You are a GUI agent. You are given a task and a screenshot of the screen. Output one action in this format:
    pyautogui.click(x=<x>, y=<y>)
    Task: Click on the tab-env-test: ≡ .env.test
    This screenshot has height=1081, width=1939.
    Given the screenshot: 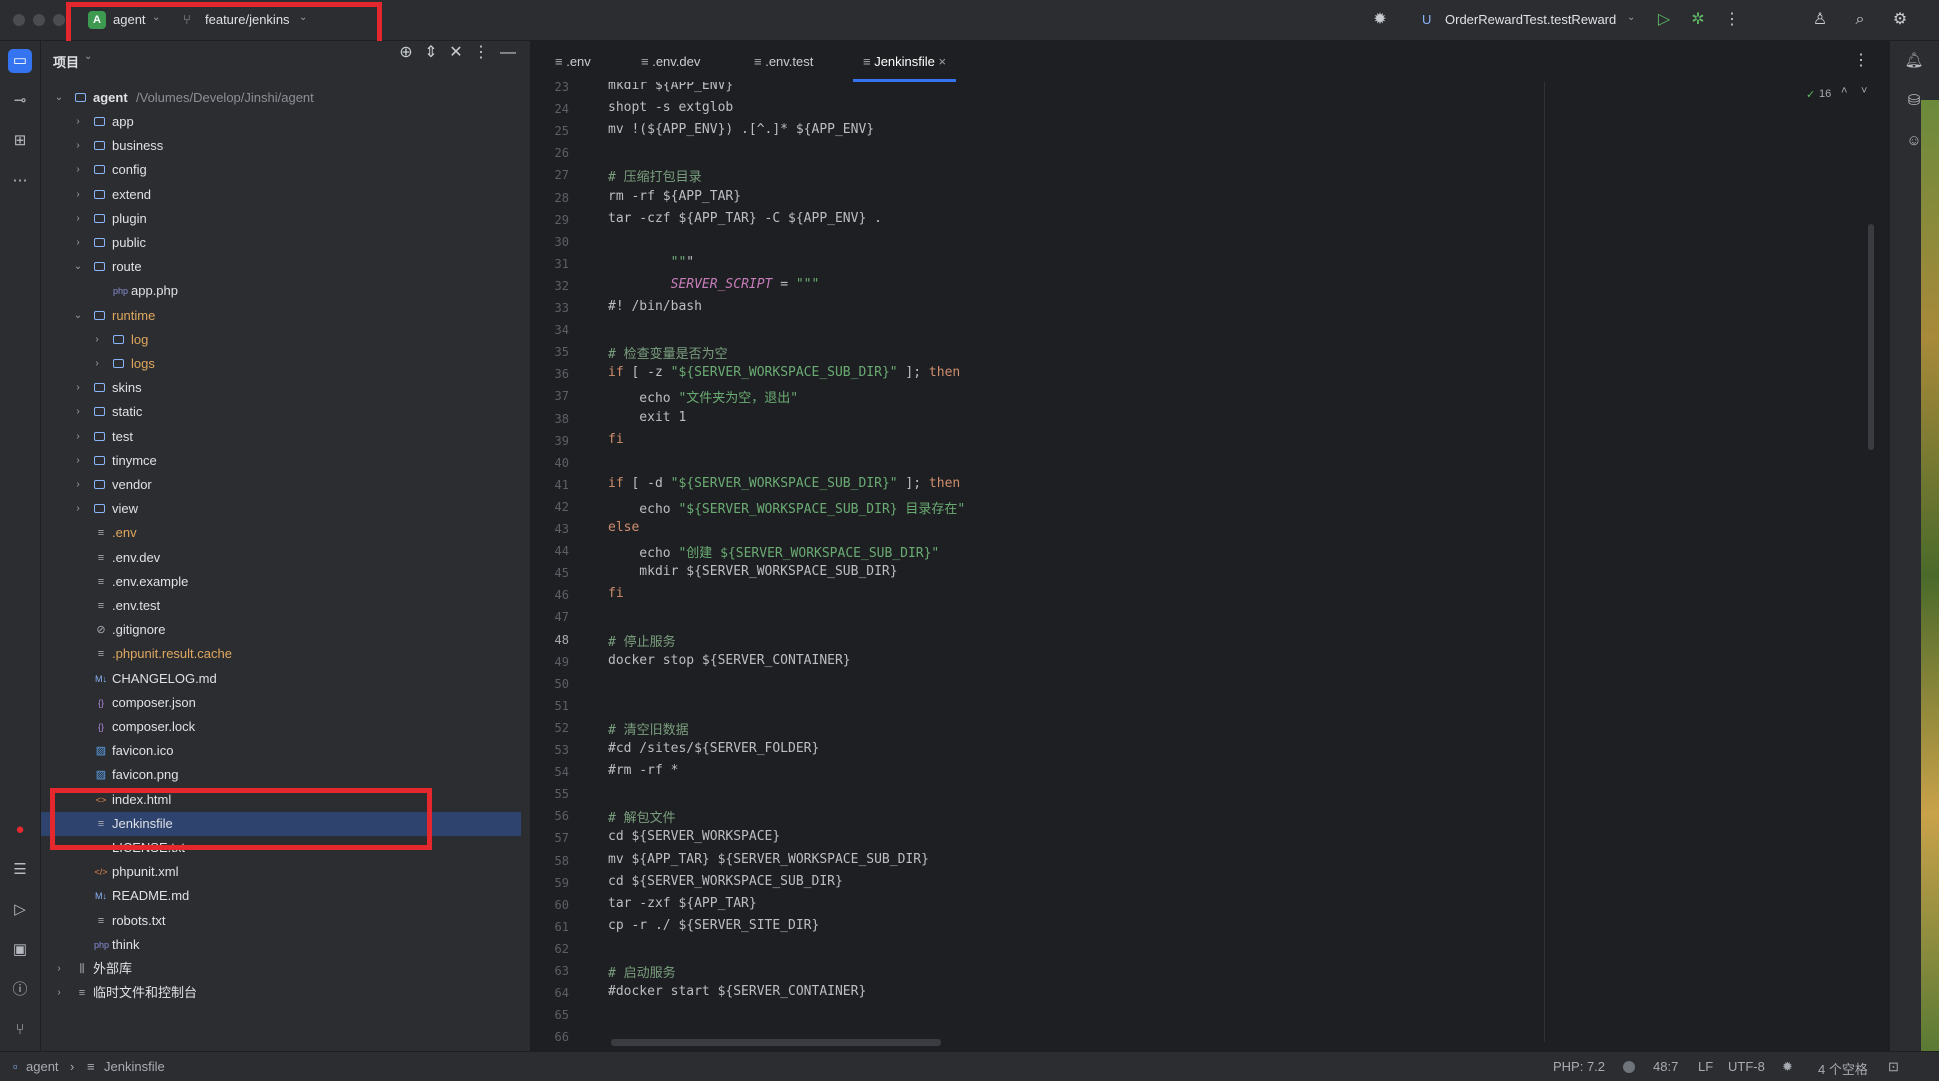 What is the action you would take?
    pyautogui.click(x=783, y=61)
    